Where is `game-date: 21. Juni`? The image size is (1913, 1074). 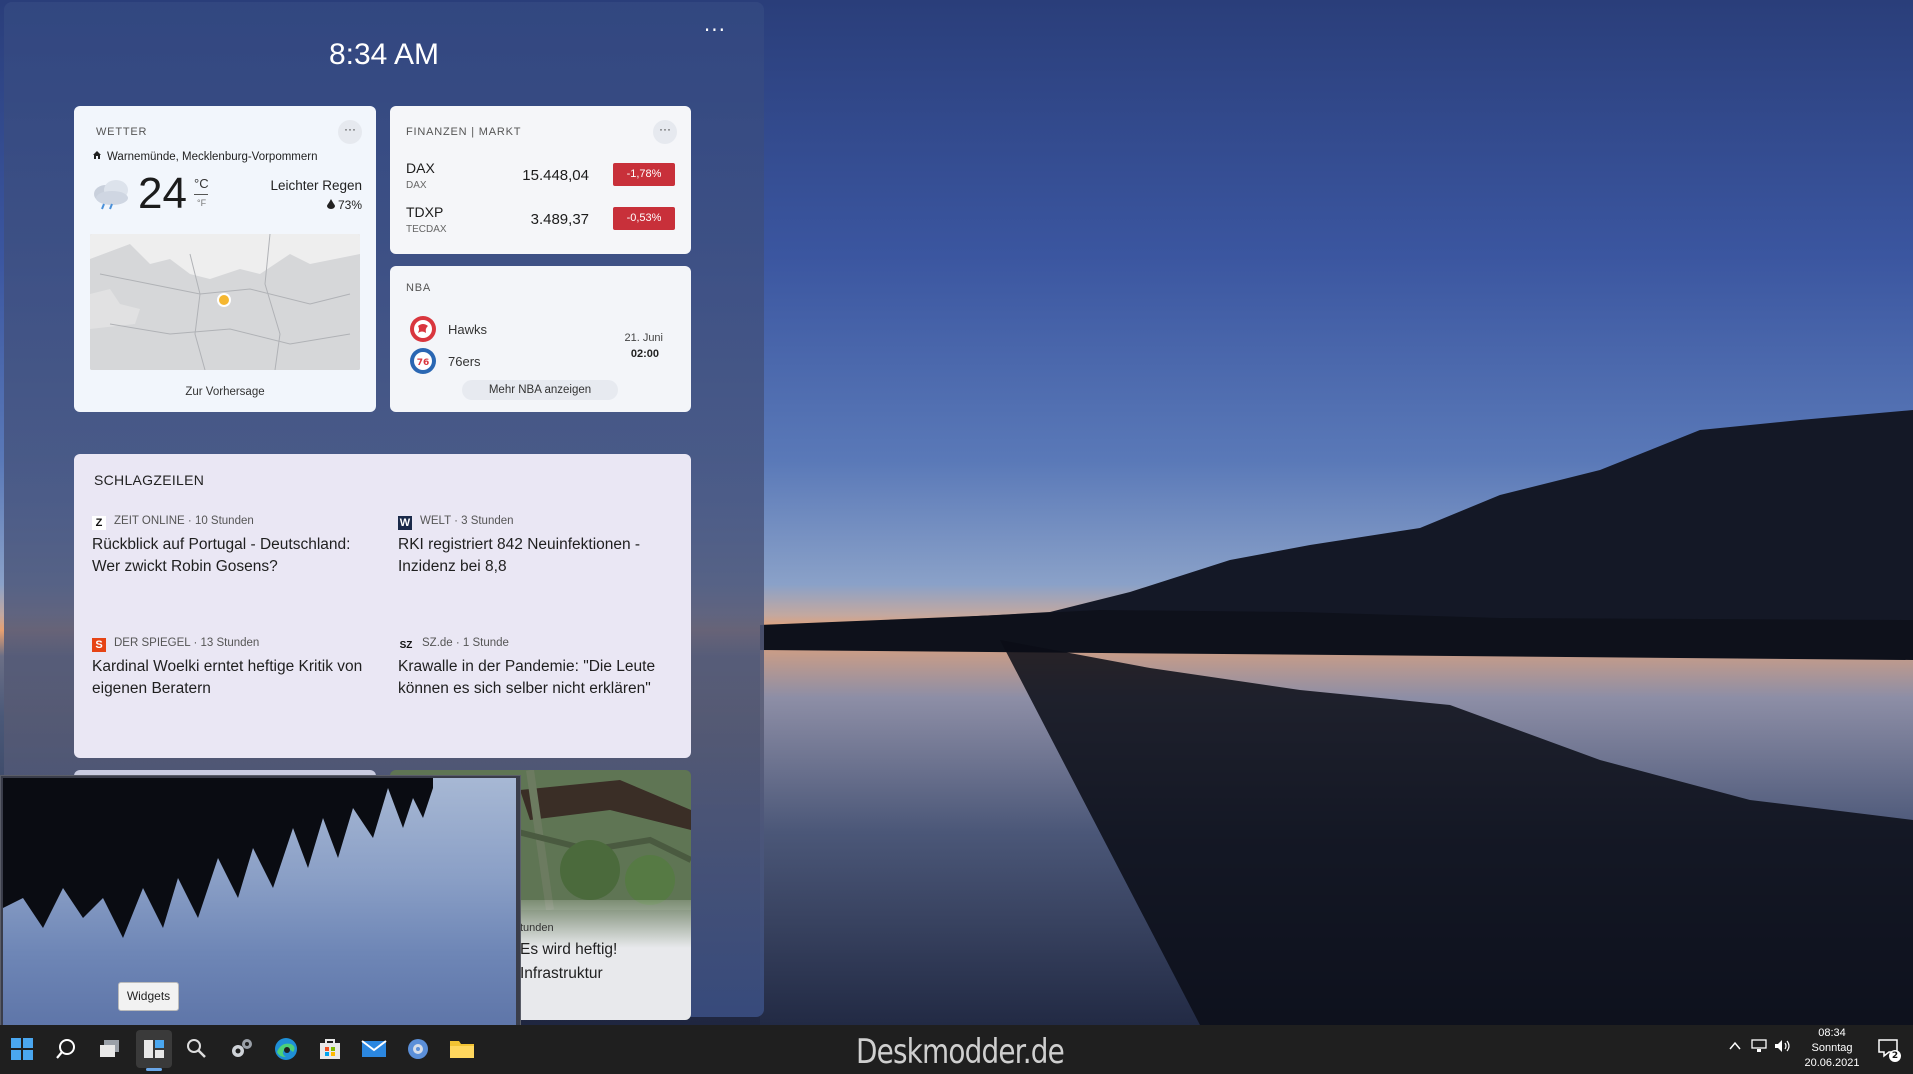
game-date: 21. Juni is located at coordinates (643, 338).